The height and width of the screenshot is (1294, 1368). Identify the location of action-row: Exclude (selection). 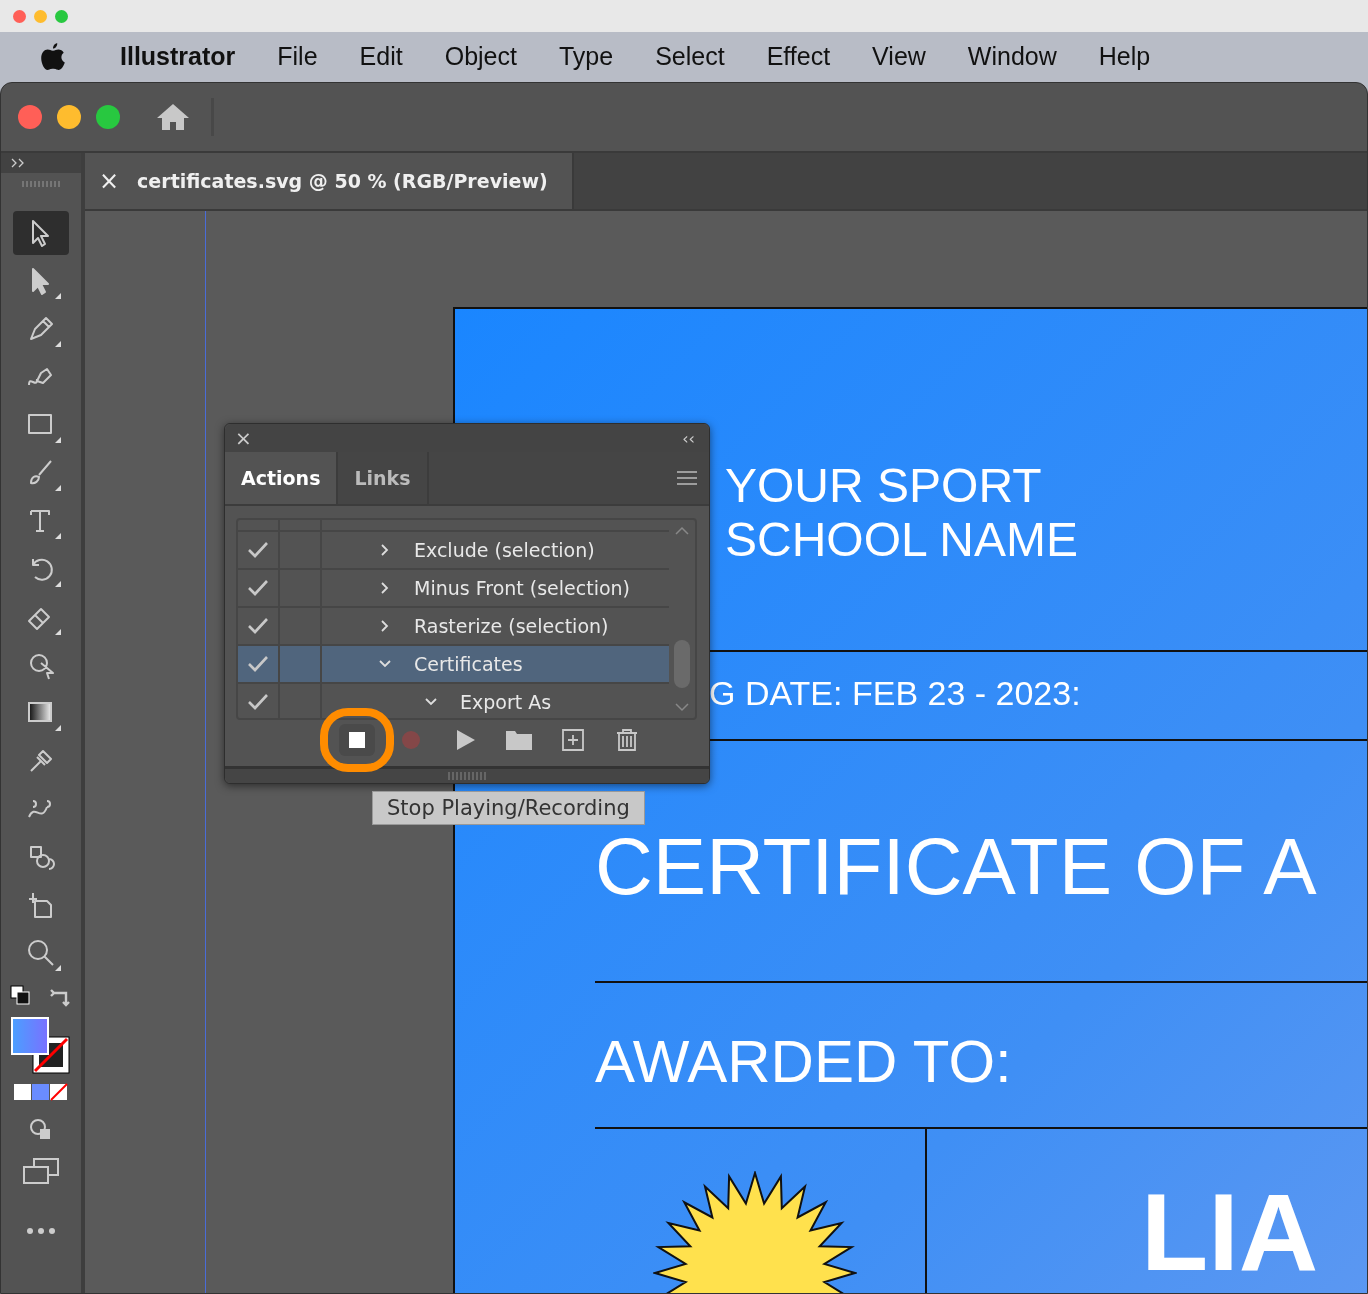
(453, 551).